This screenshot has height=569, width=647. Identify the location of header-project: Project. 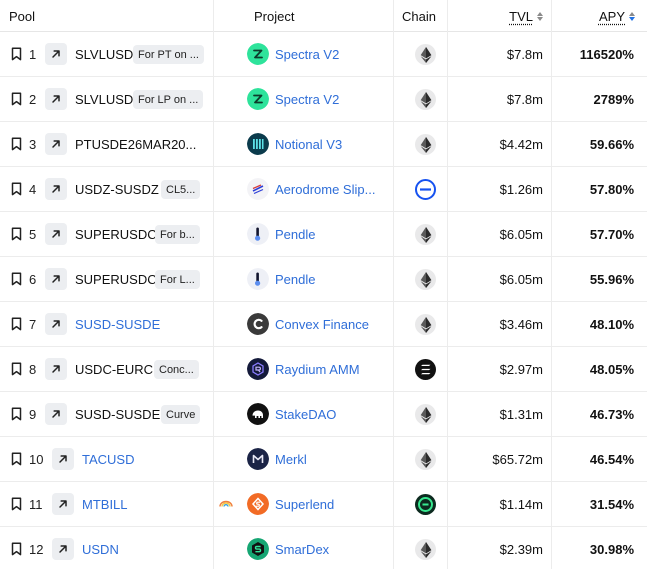
(274, 16).